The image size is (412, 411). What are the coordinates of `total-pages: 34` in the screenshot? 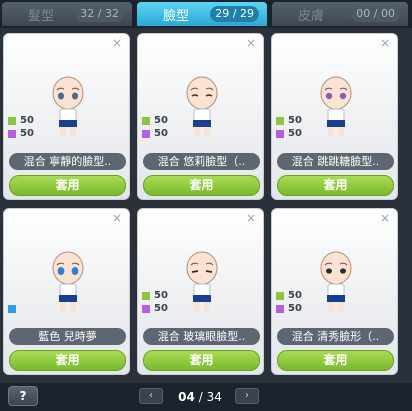 It's located at (214, 397).